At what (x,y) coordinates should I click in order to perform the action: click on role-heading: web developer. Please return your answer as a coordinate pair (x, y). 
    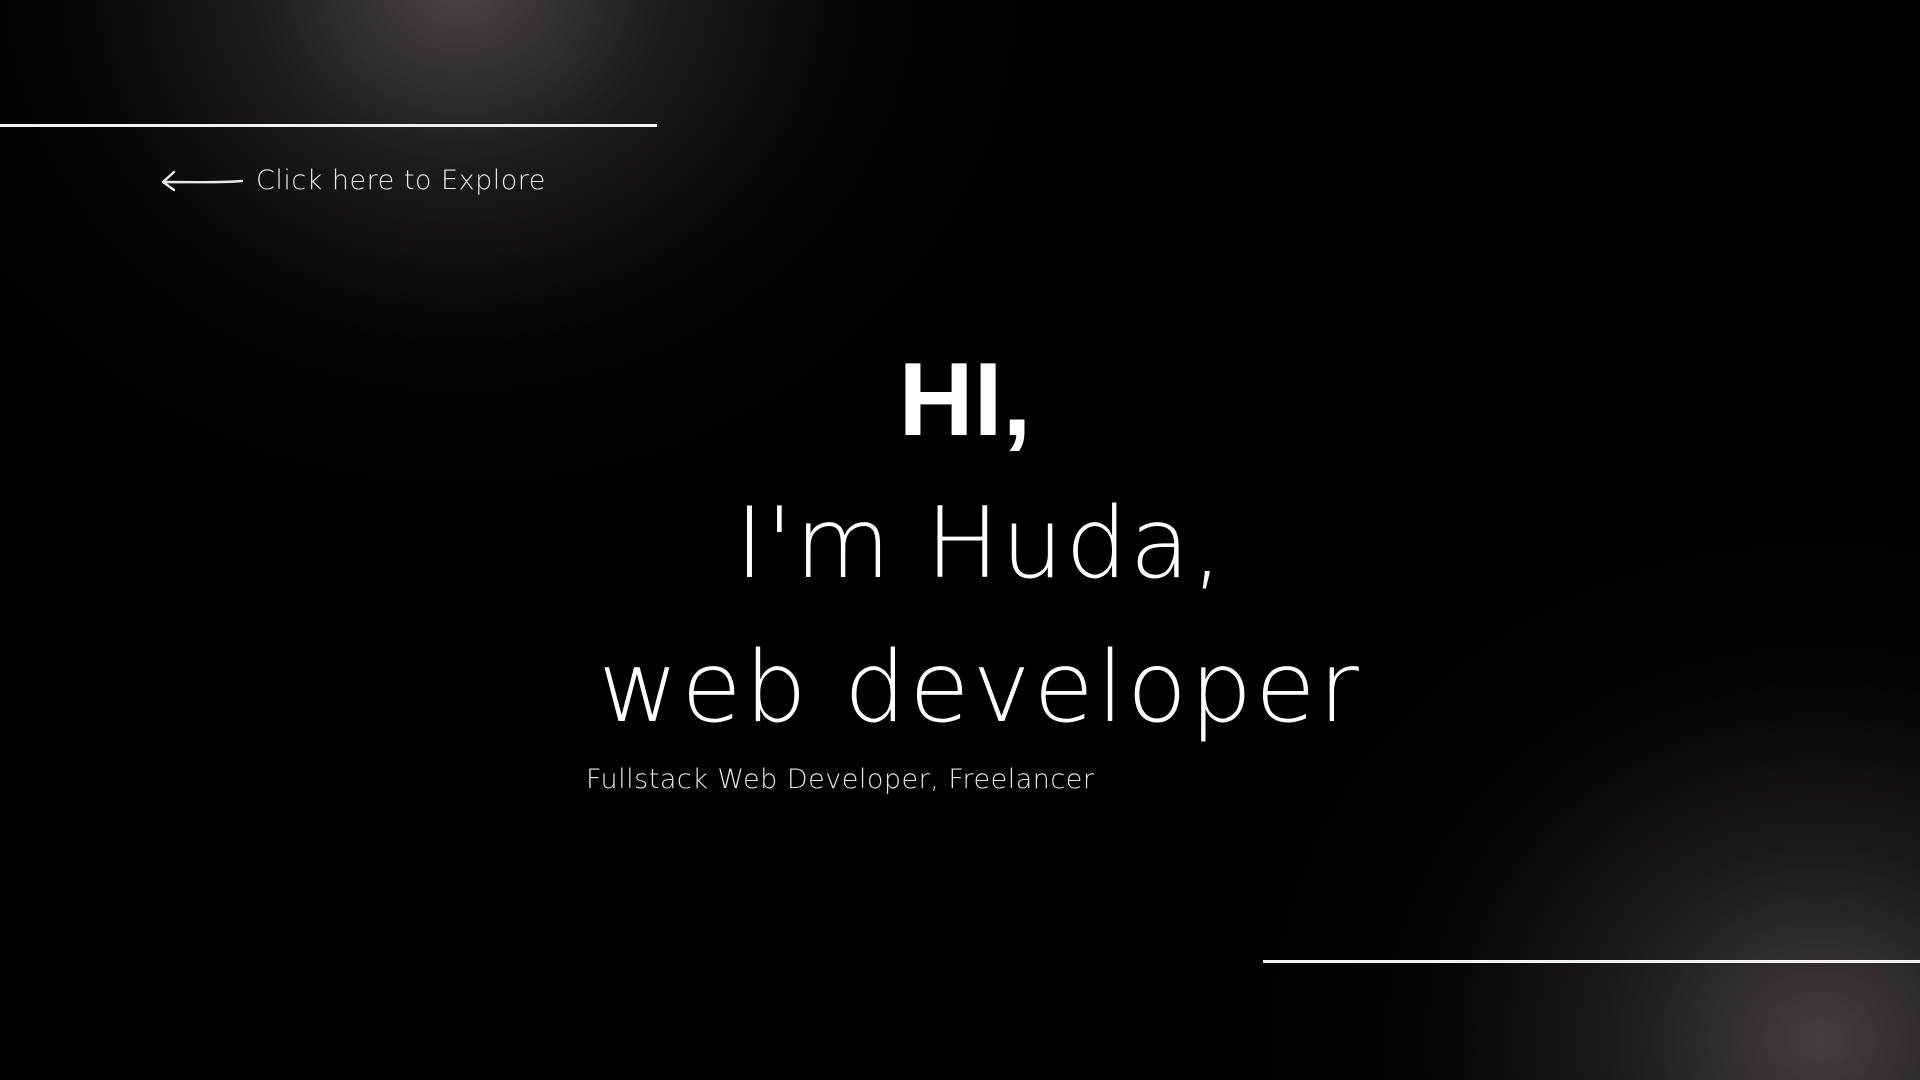
    Looking at the image, I should click on (980, 688).